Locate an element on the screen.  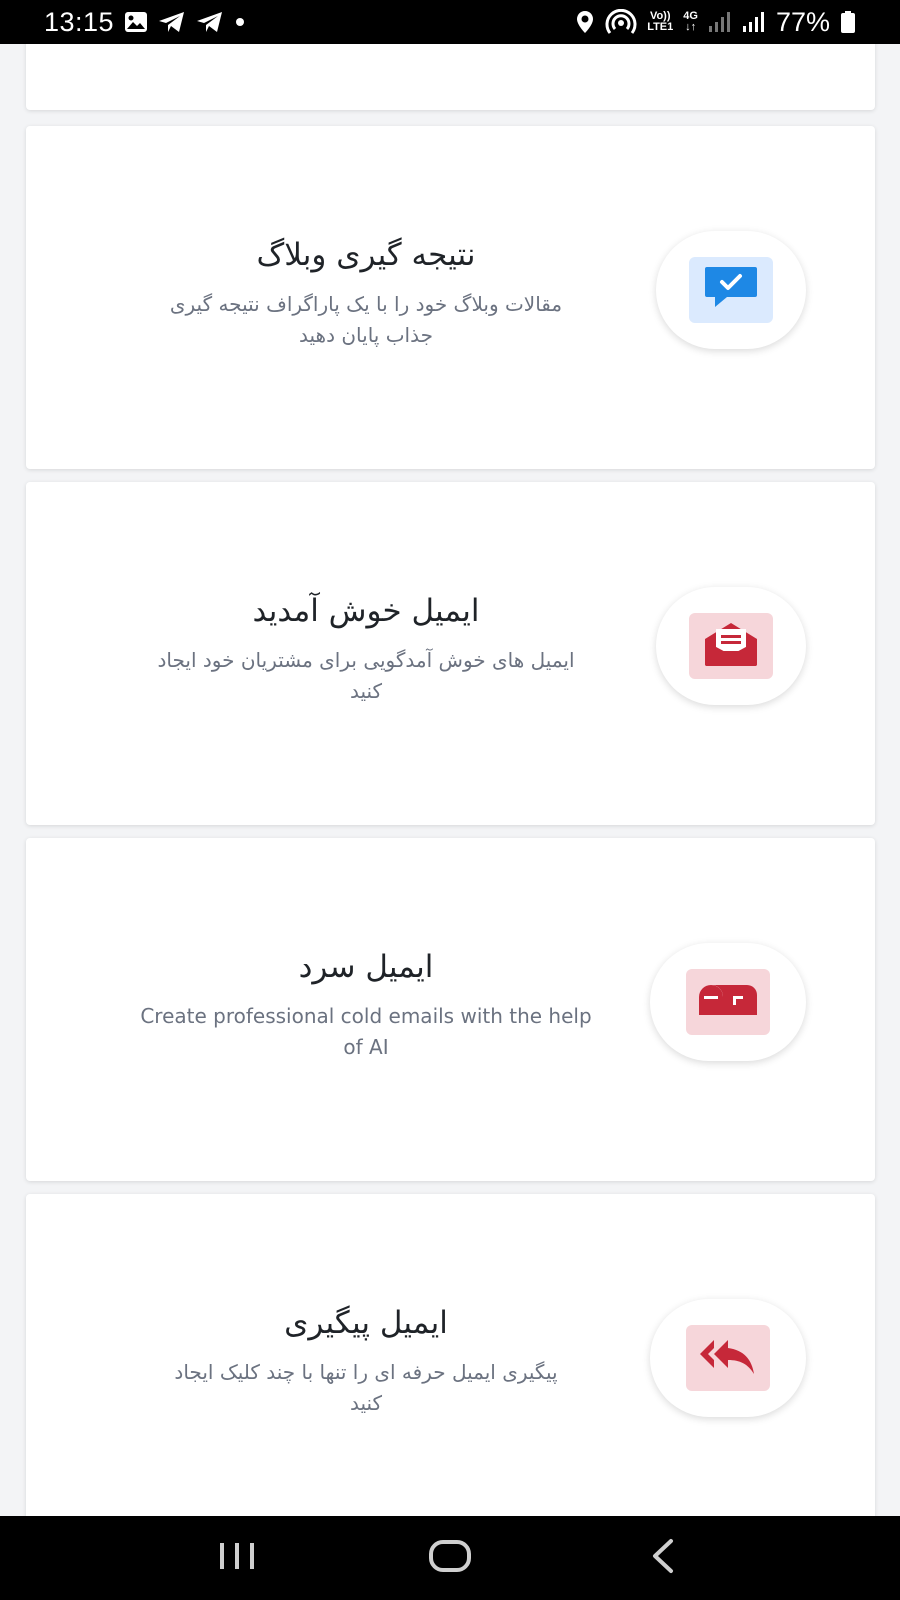
reply-all-icon is located at coordinates (728, 1358).